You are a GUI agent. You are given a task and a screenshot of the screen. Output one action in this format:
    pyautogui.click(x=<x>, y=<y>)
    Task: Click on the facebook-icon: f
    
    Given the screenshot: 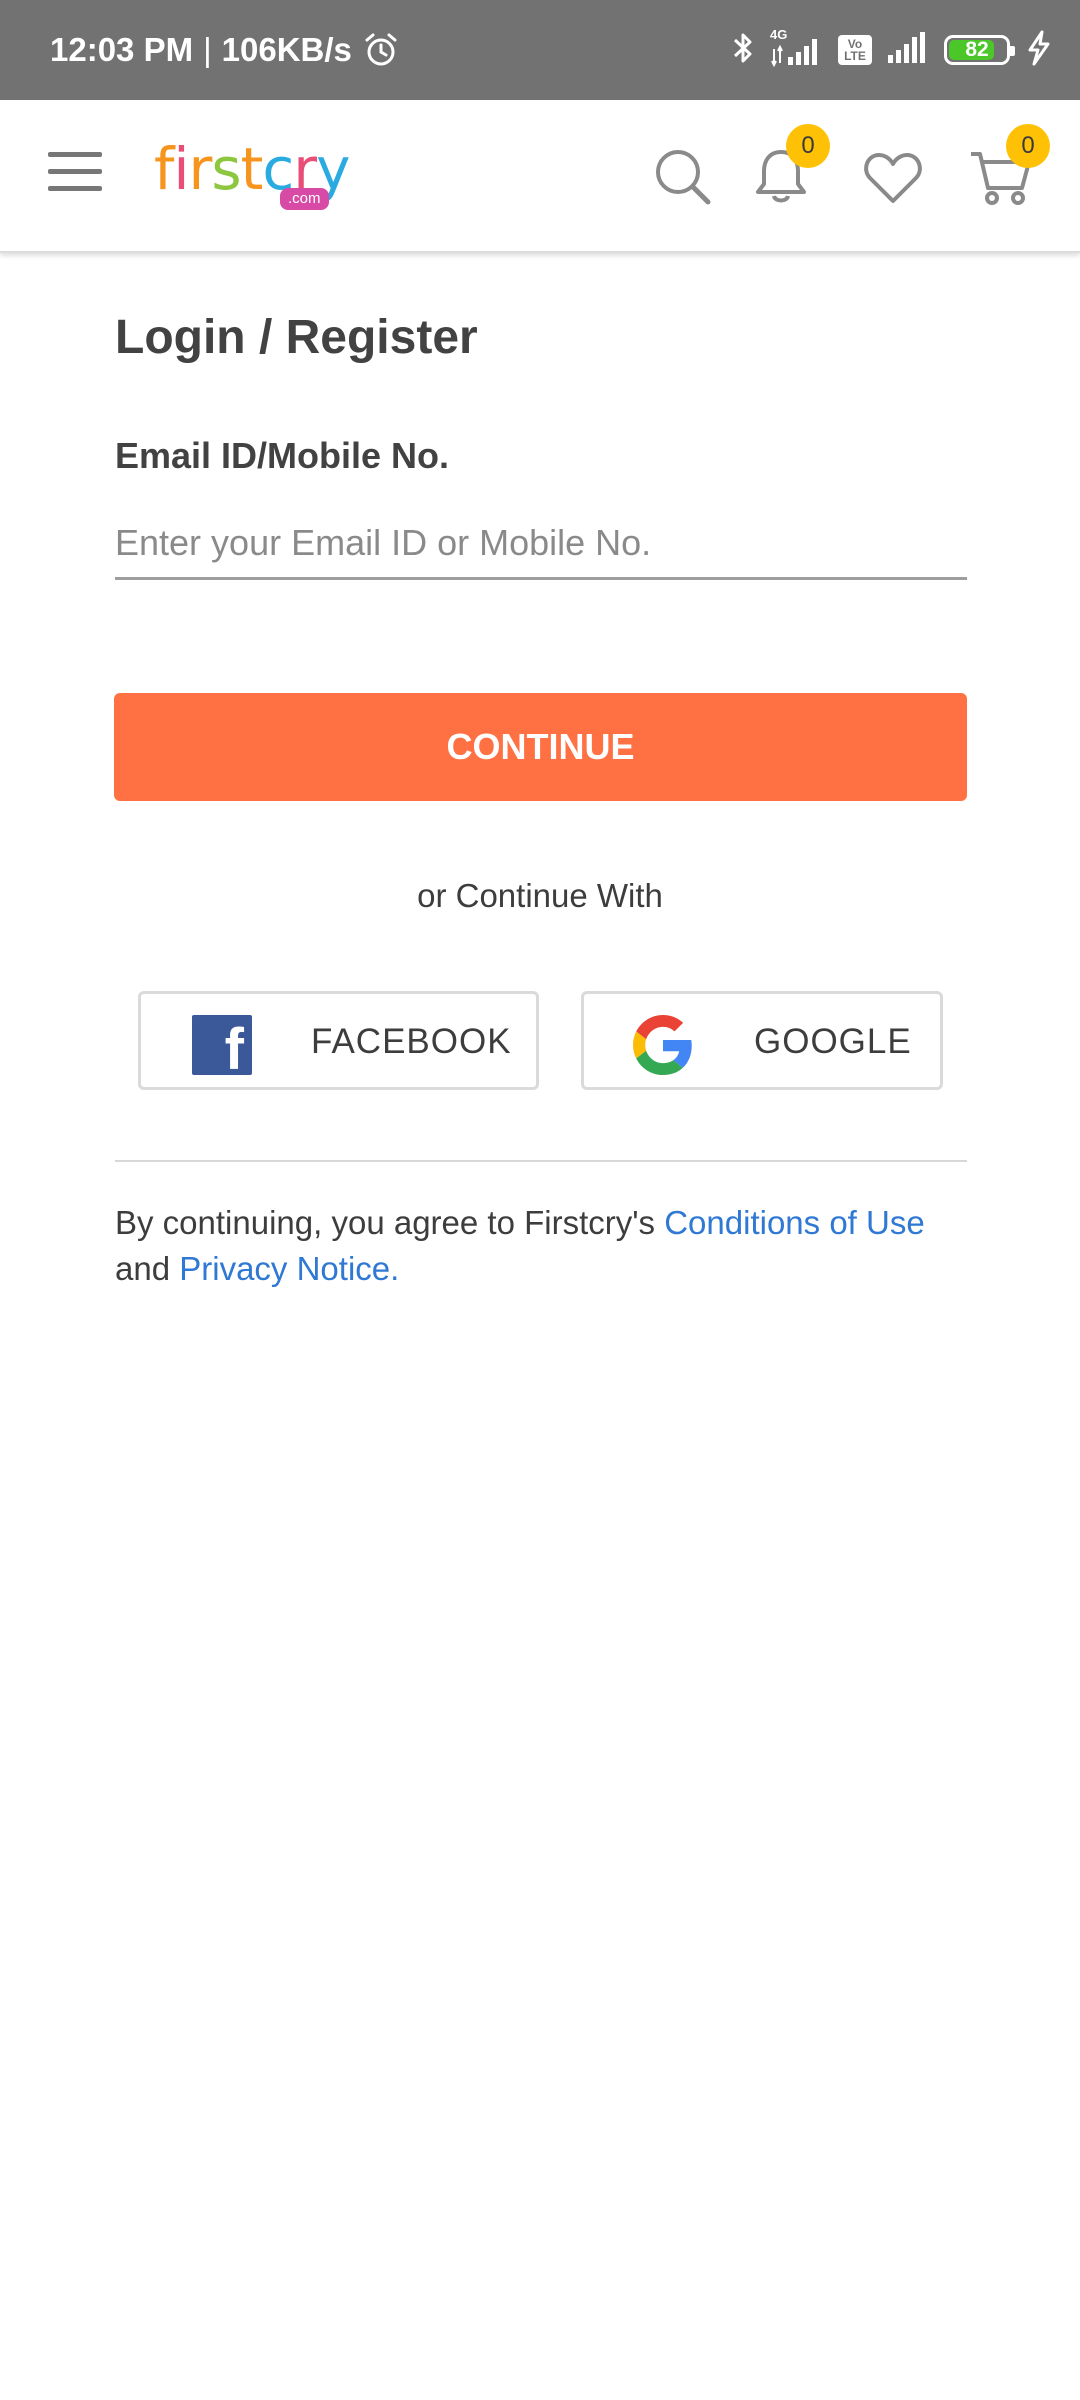 What is the action you would take?
    pyautogui.click(x=222, y=1045)
    